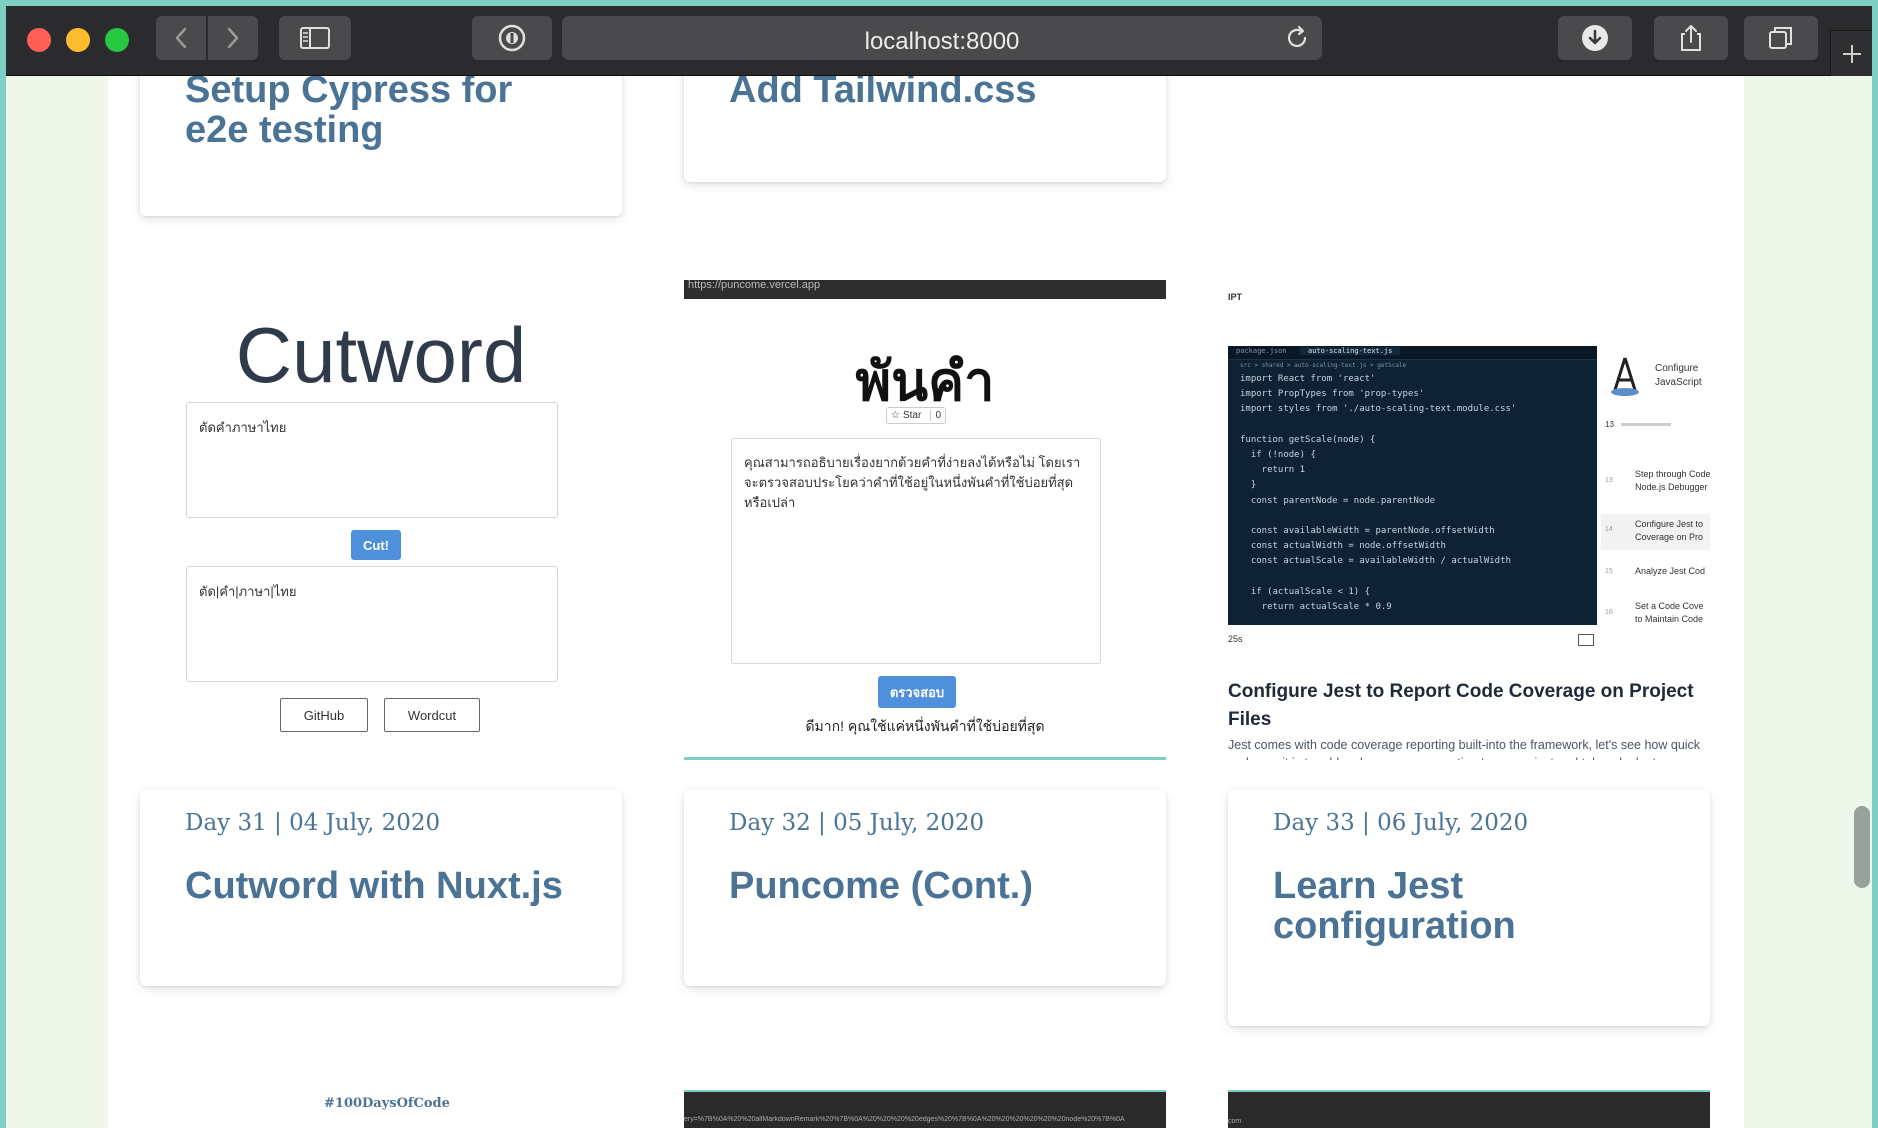 The height and width of the screenshot is (1128, 1878). Describe the element at coordinates (1316, 607) in the screenshot. I see `code-line: return actualScale * 0.9` at that location.